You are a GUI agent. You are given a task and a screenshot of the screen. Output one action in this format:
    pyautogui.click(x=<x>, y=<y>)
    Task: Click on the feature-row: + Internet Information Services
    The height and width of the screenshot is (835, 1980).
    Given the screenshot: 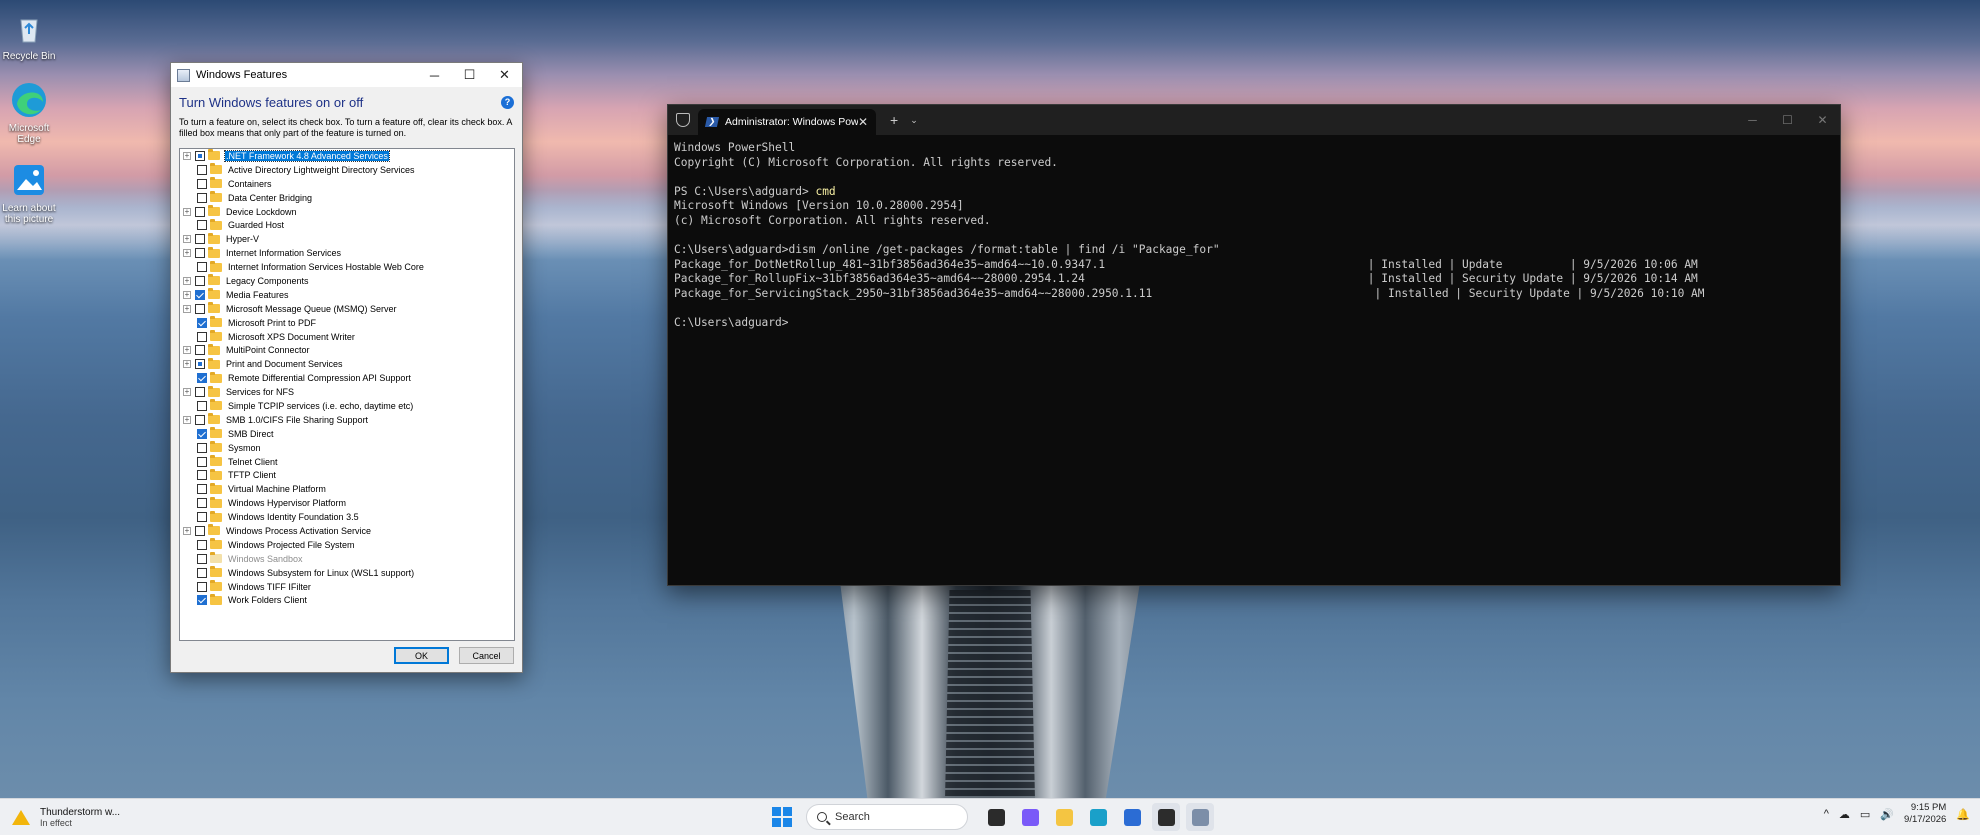 What is the action you would take?
    pyautogui.click(x=347, y=253)
    